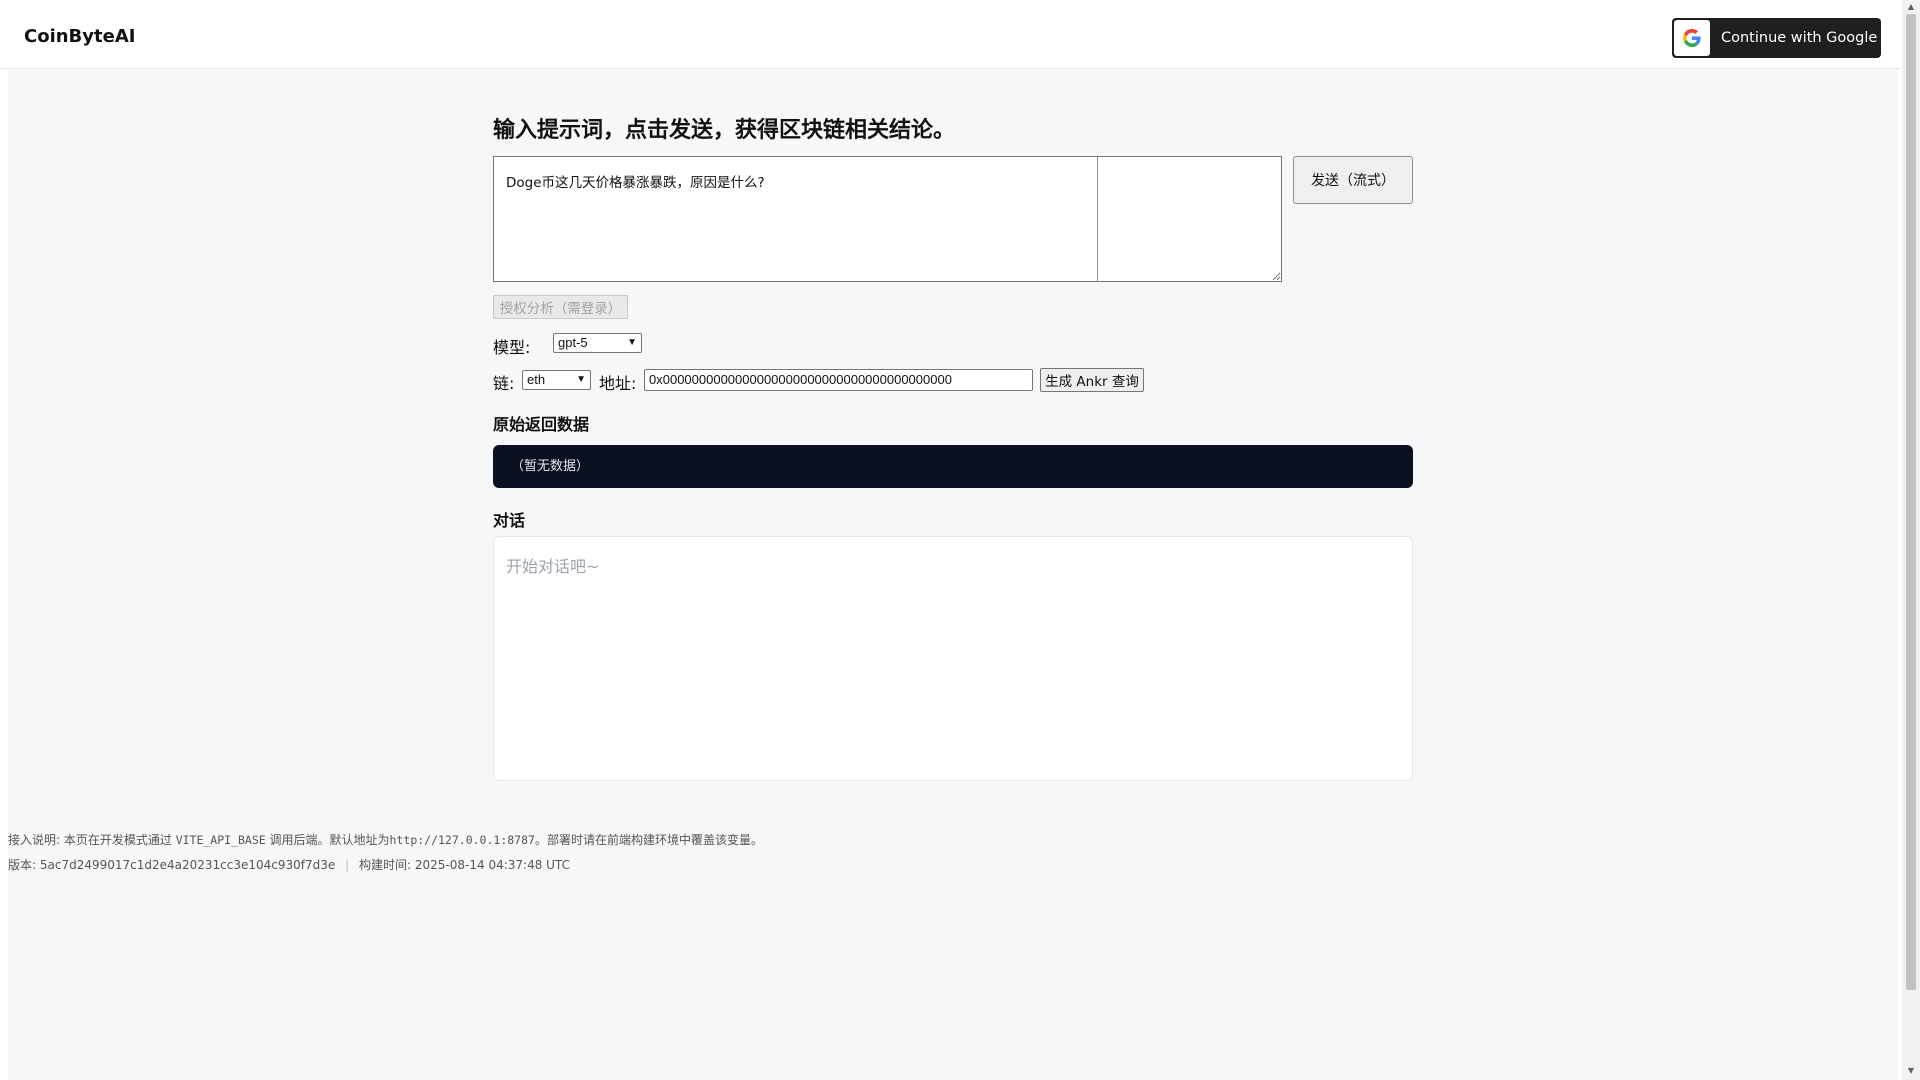 The image size is (1920, 1080). What do you see at coordinates (385, 865) in the screenshot?
I see `build-time-label: 构建时间:` at bounding box center [385, 865].